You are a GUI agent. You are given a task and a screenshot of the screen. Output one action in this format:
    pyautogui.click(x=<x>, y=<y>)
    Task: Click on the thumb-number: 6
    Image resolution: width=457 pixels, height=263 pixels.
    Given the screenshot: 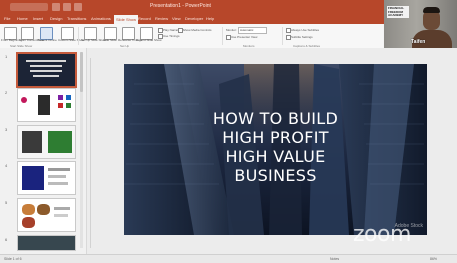 What is the action you would take?
    pyautogui.click(x=6, y=239)
    